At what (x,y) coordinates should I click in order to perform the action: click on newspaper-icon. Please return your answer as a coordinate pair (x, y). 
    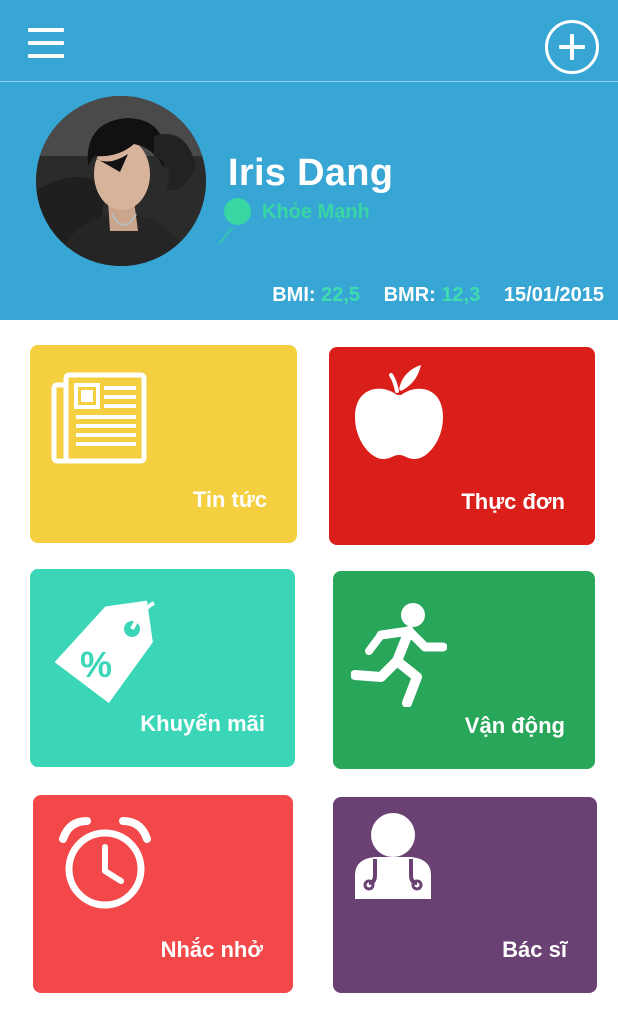
    Looking at the image, I should click on (99, 420).